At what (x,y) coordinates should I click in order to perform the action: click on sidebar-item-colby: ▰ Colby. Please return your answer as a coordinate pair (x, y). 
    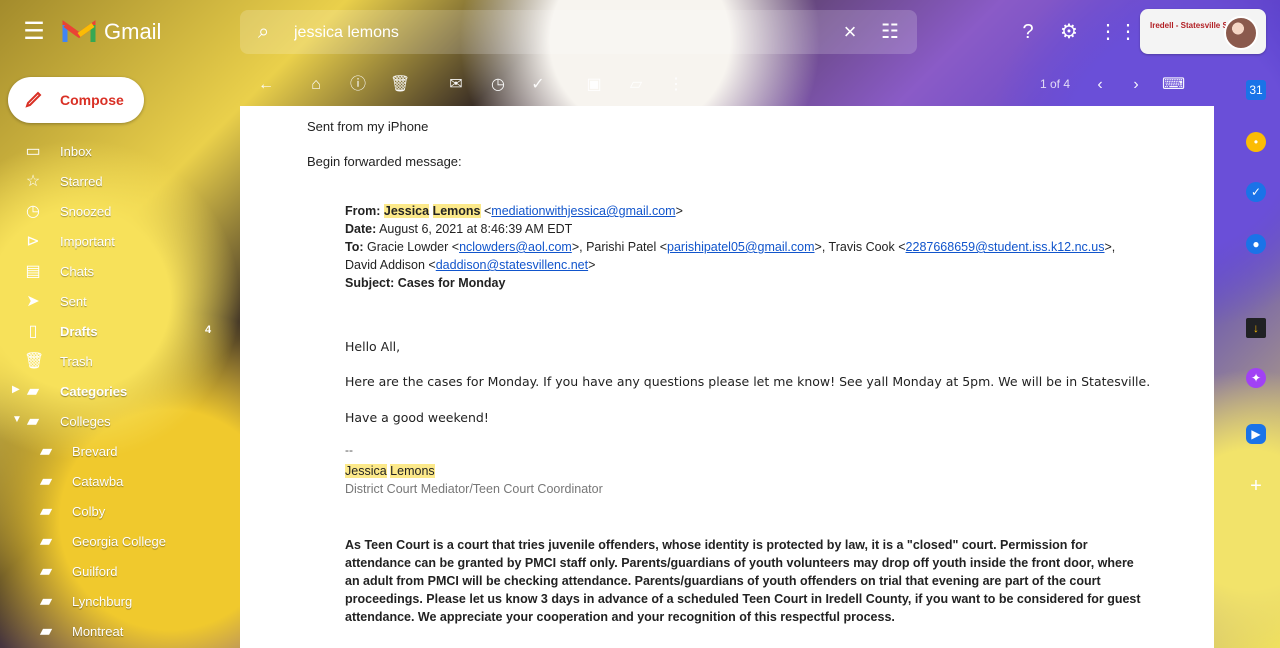
    Looking at the image, I should click on (120, 512).